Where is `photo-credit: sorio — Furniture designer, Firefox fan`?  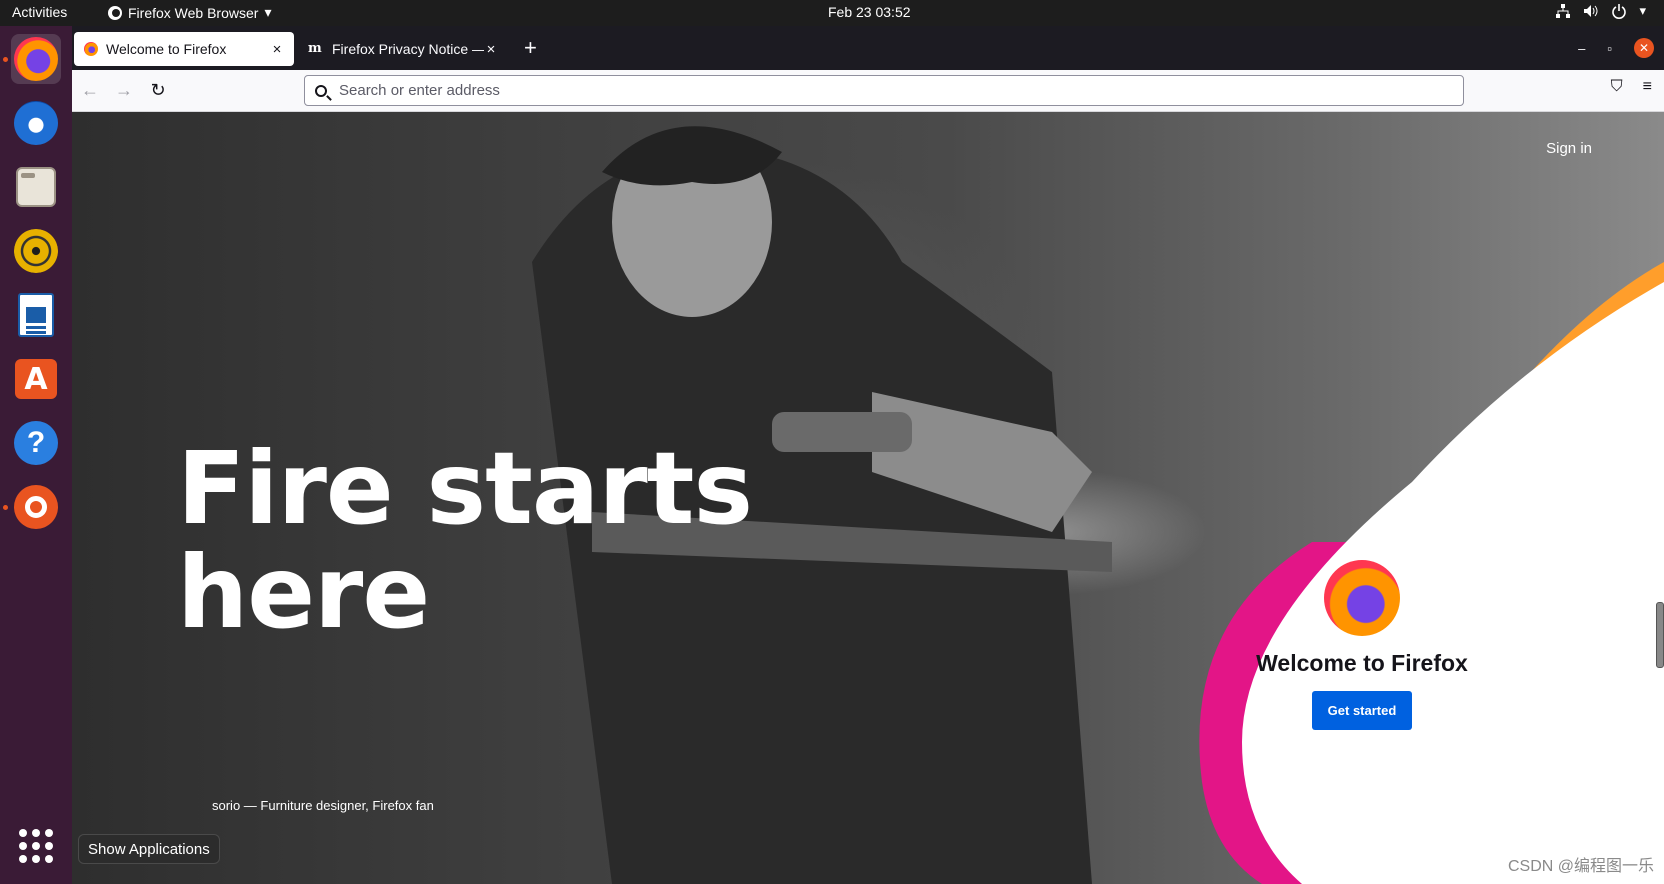
photo-credit: sorio — Furniture designer, Firefox fan is located at coordinates (323, 805).